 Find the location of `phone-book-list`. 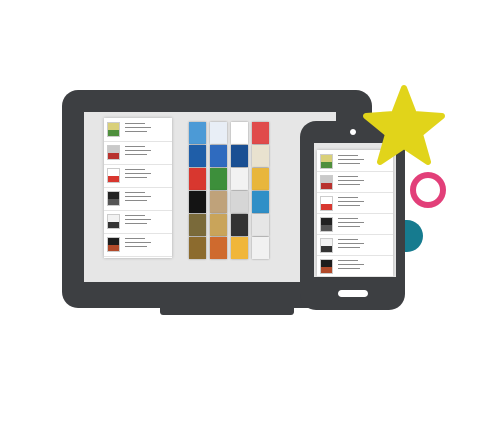

phone-book-list is located at coordinates (355, 213).